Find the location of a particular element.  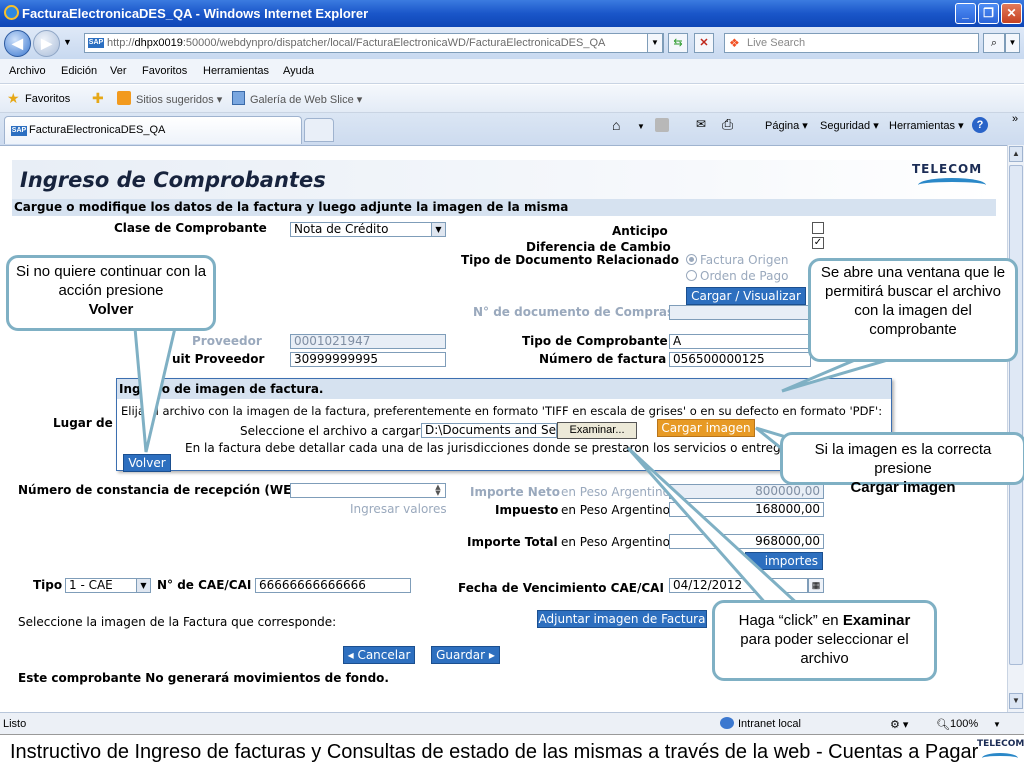

maximize-button: ❐ is located at coordinates (988, 13).